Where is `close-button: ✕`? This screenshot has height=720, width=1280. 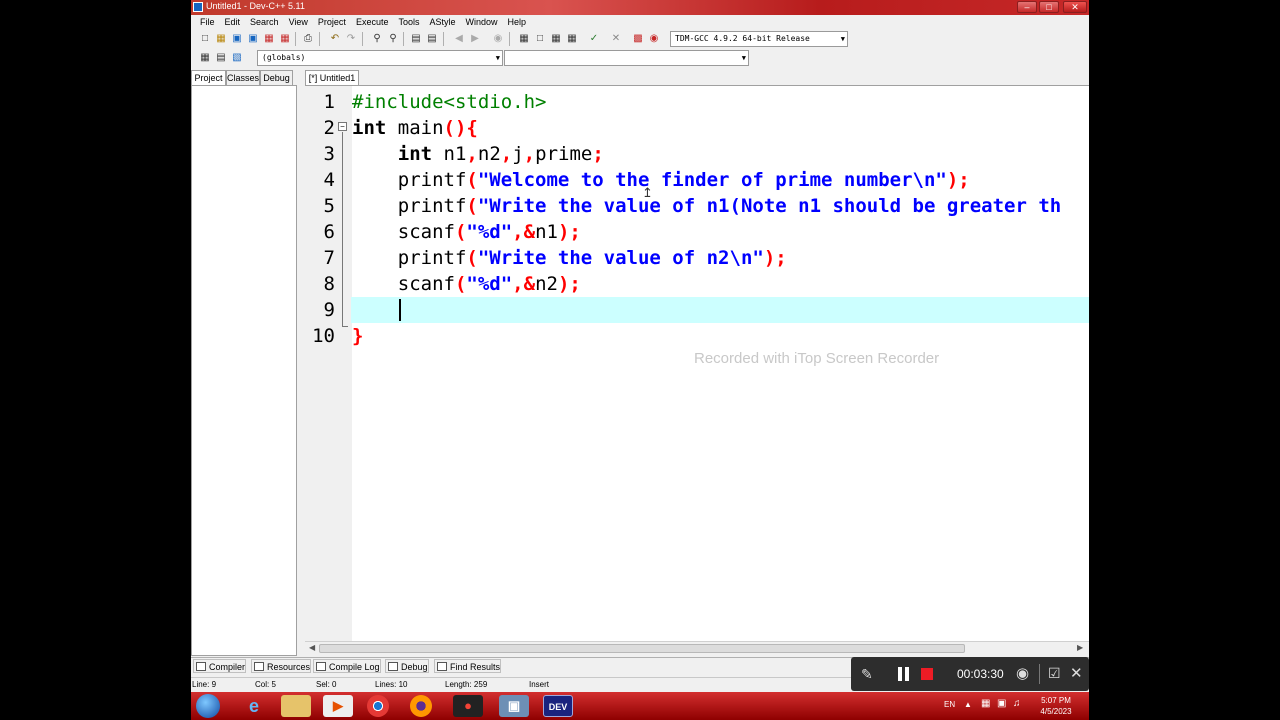
close-button: ✕ is located at coordinates (1075, 7).